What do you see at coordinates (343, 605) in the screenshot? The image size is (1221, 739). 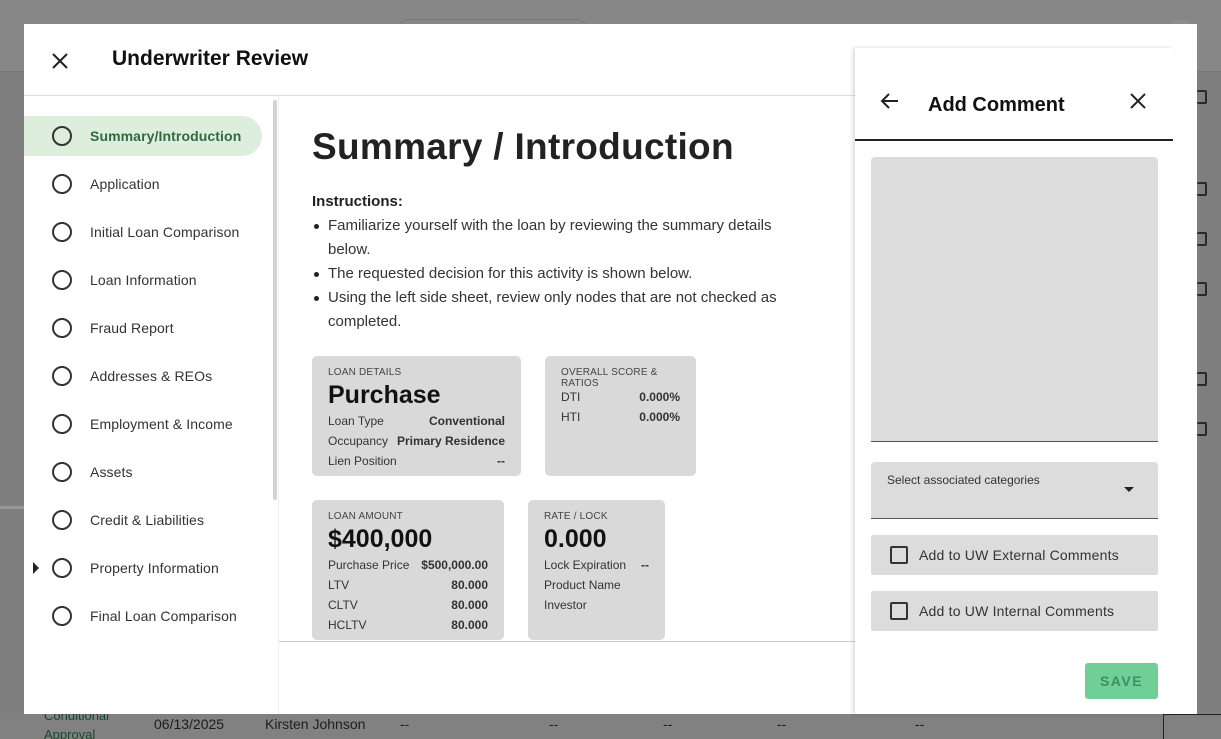 I see `kv-label: CLTV` at bounding box center [343, 605].